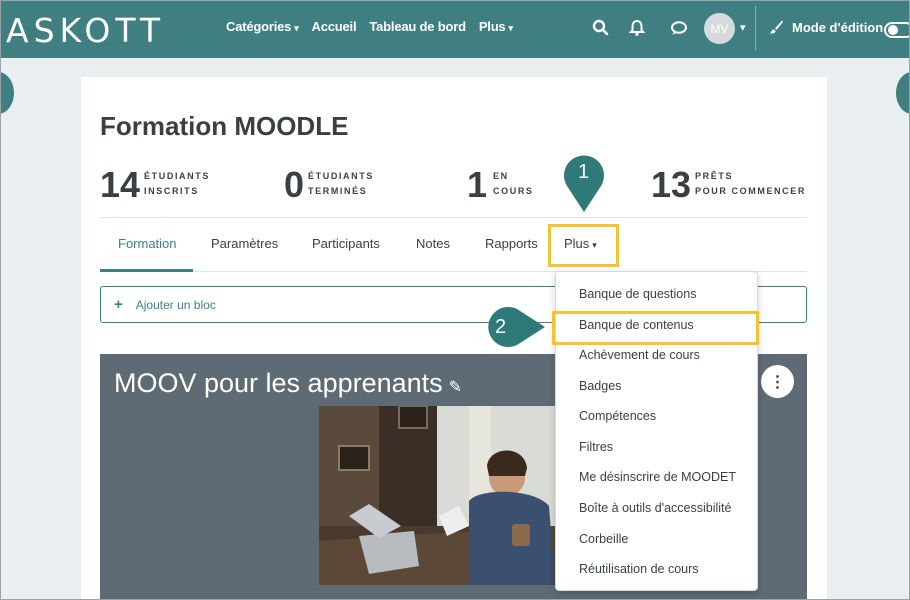  I want to click on nav-categories: Catégories ▾, so click(262, 26).